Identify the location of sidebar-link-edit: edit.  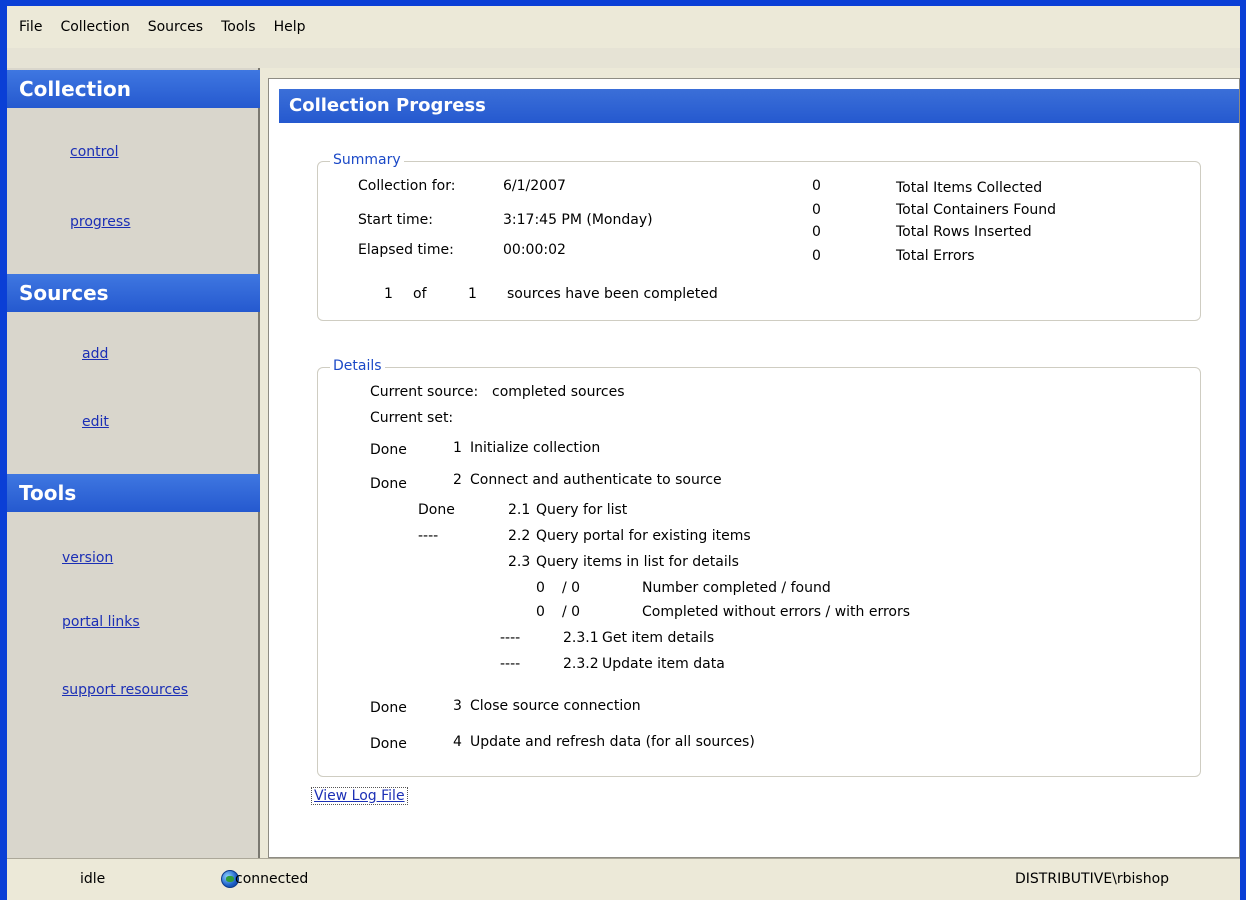
(95, 422).